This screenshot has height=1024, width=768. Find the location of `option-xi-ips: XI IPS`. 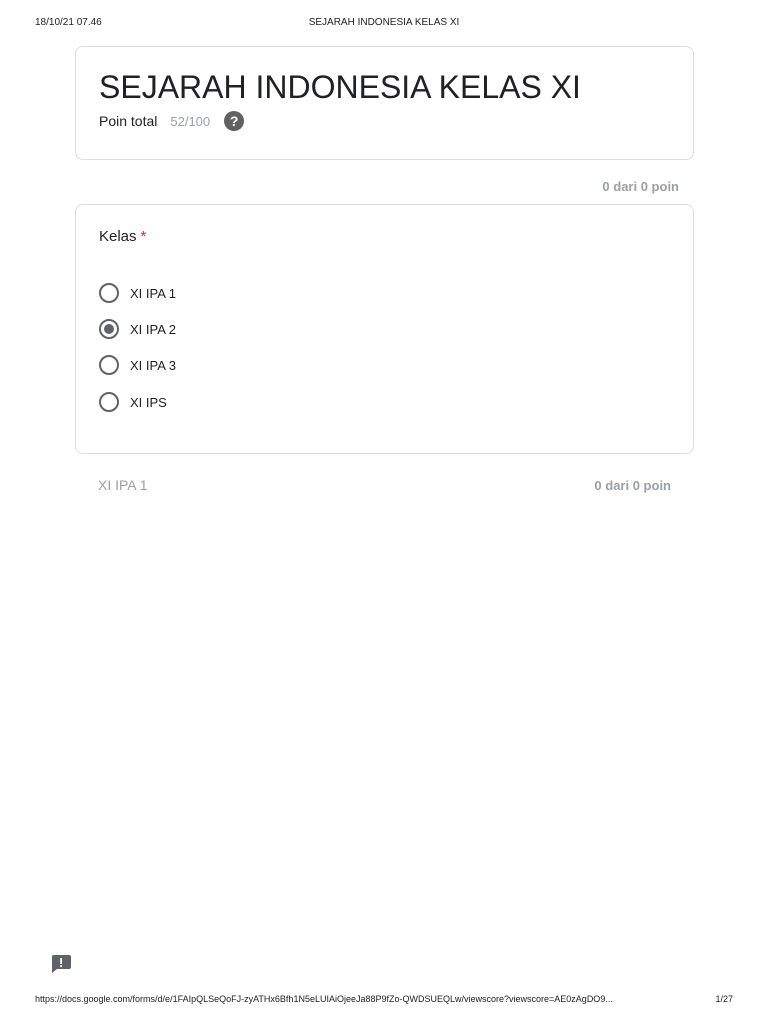

option-xi-ips: XI IPS is located at coordinates (133, 402).